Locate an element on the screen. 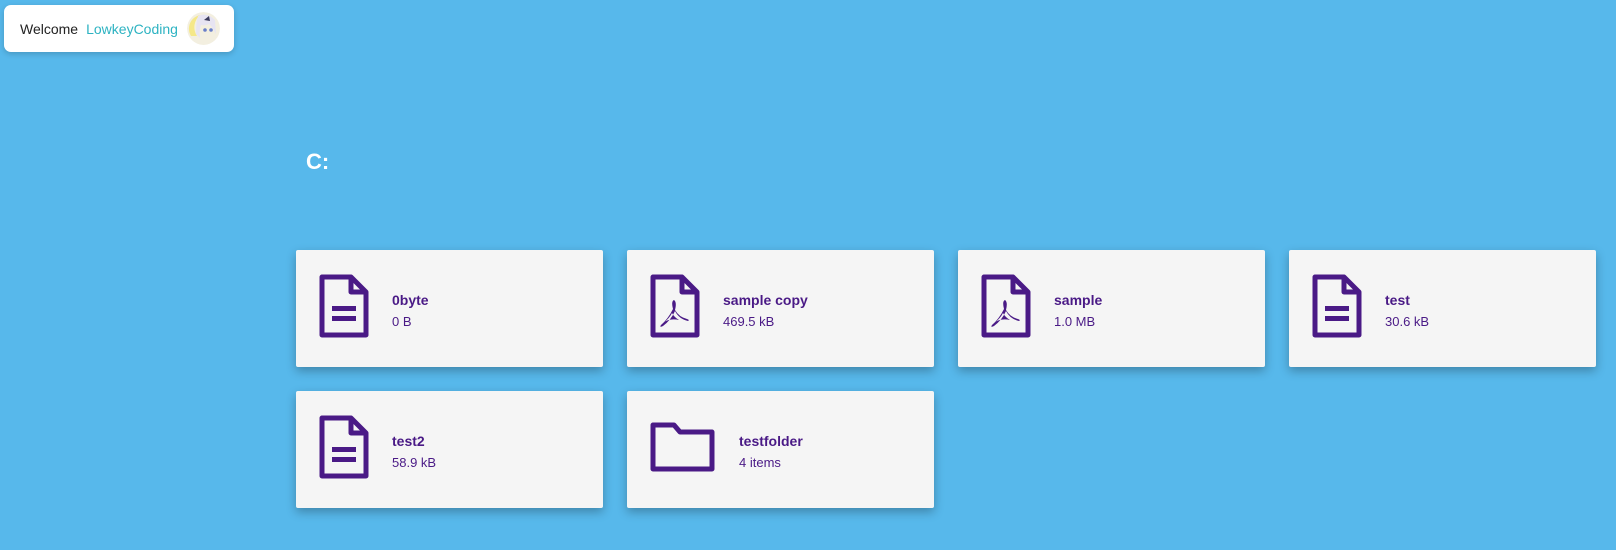 This screenshot has width=1616, height=550. file-card-0byte: 0byte 0 B is located at coordinates (449, 308).